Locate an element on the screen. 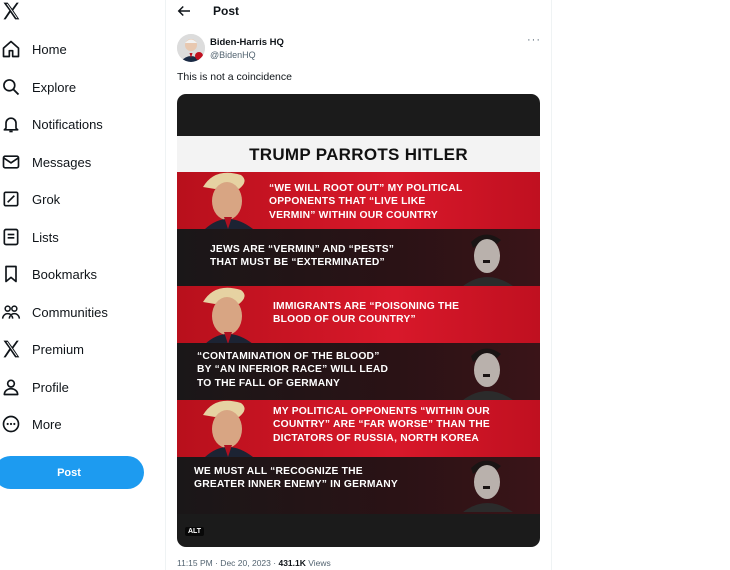  sidebar-item-label: Notifications is located at coordinates (67, 124).